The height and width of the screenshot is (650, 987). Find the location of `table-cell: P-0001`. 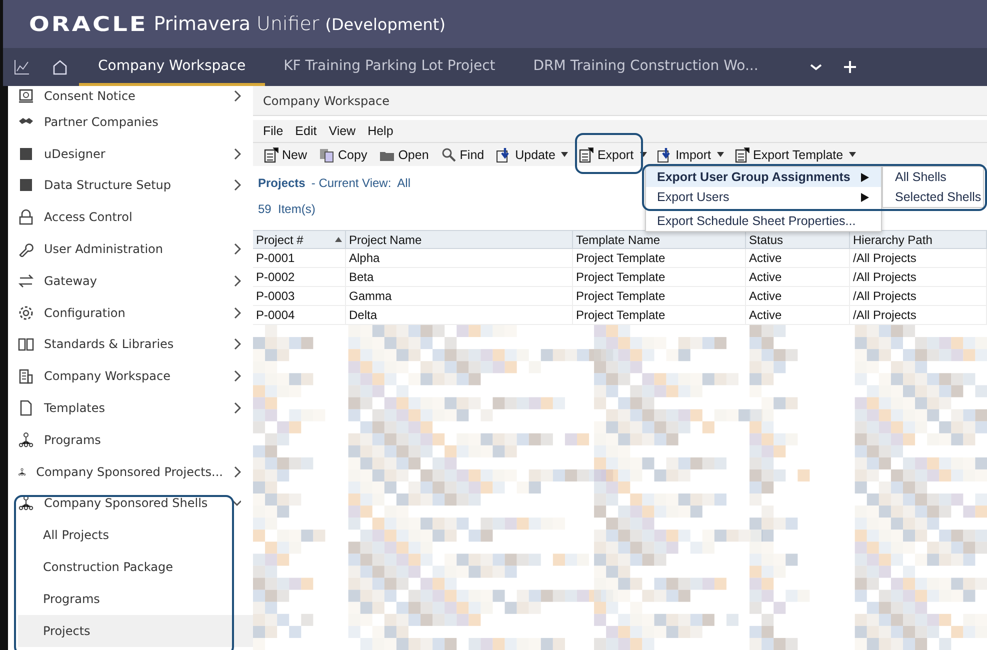

table-cell: P-0001 is located at coordinates (299, 258).